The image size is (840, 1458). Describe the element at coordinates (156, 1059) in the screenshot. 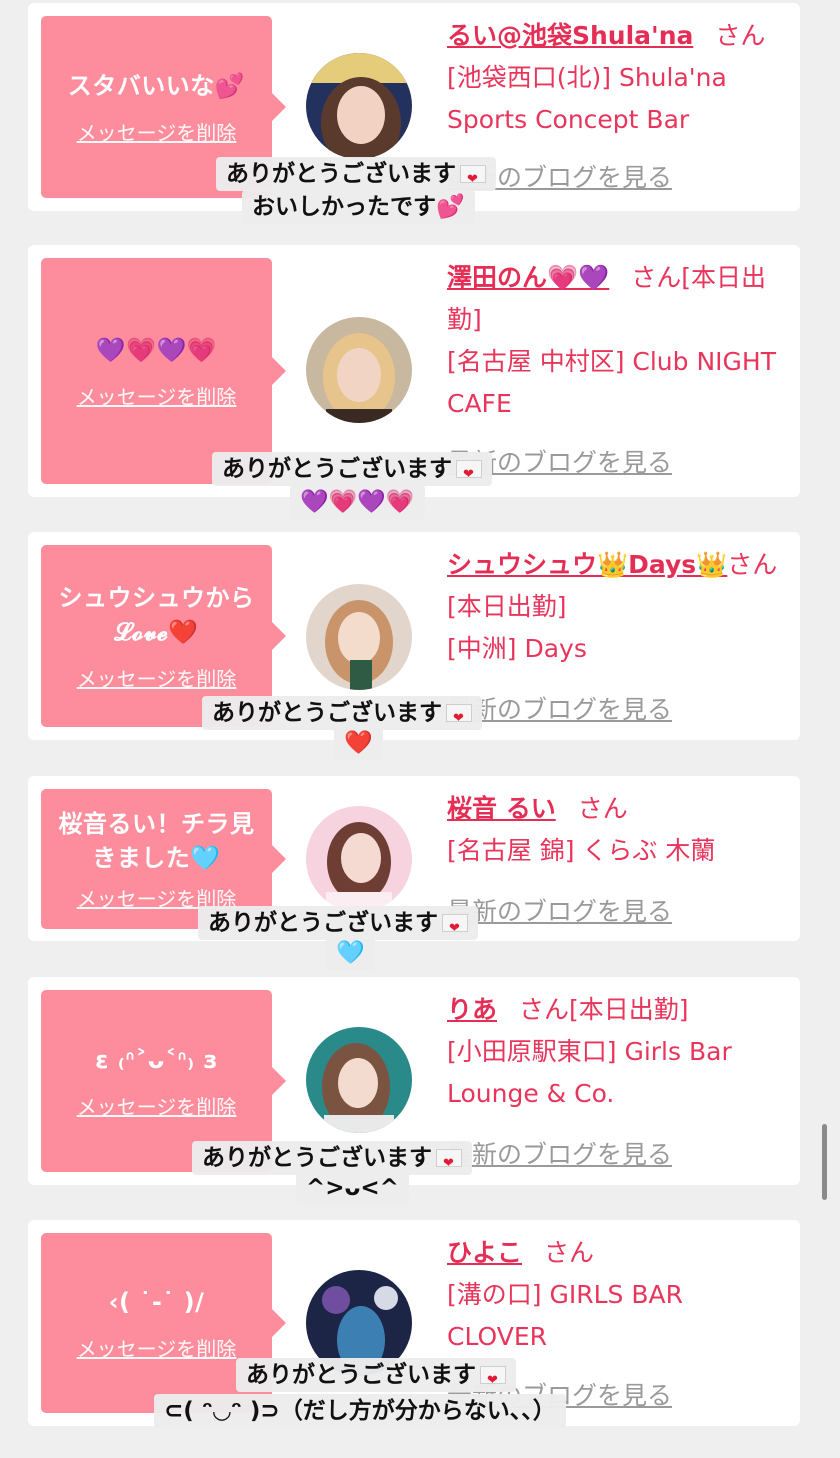

I see `message-text: ε ₍ᐢ˃ᴗ˂ᐢ₎ з` at that location.